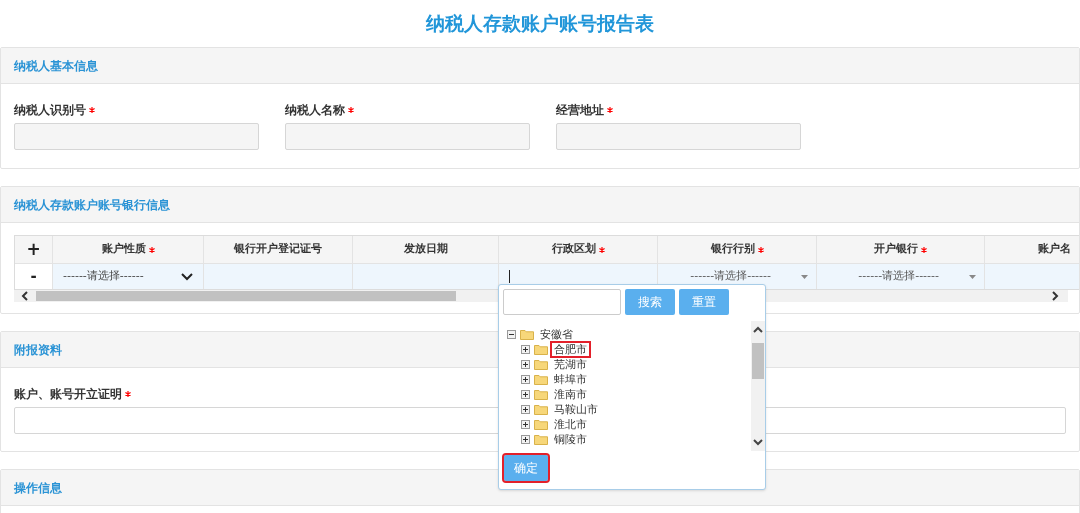 This screenshot has width=1080, height=513. Describe the element at coordinates (92, 205) in the screenshot. I see `section-title: 纳税人存款账户账号银行信息` at that location.